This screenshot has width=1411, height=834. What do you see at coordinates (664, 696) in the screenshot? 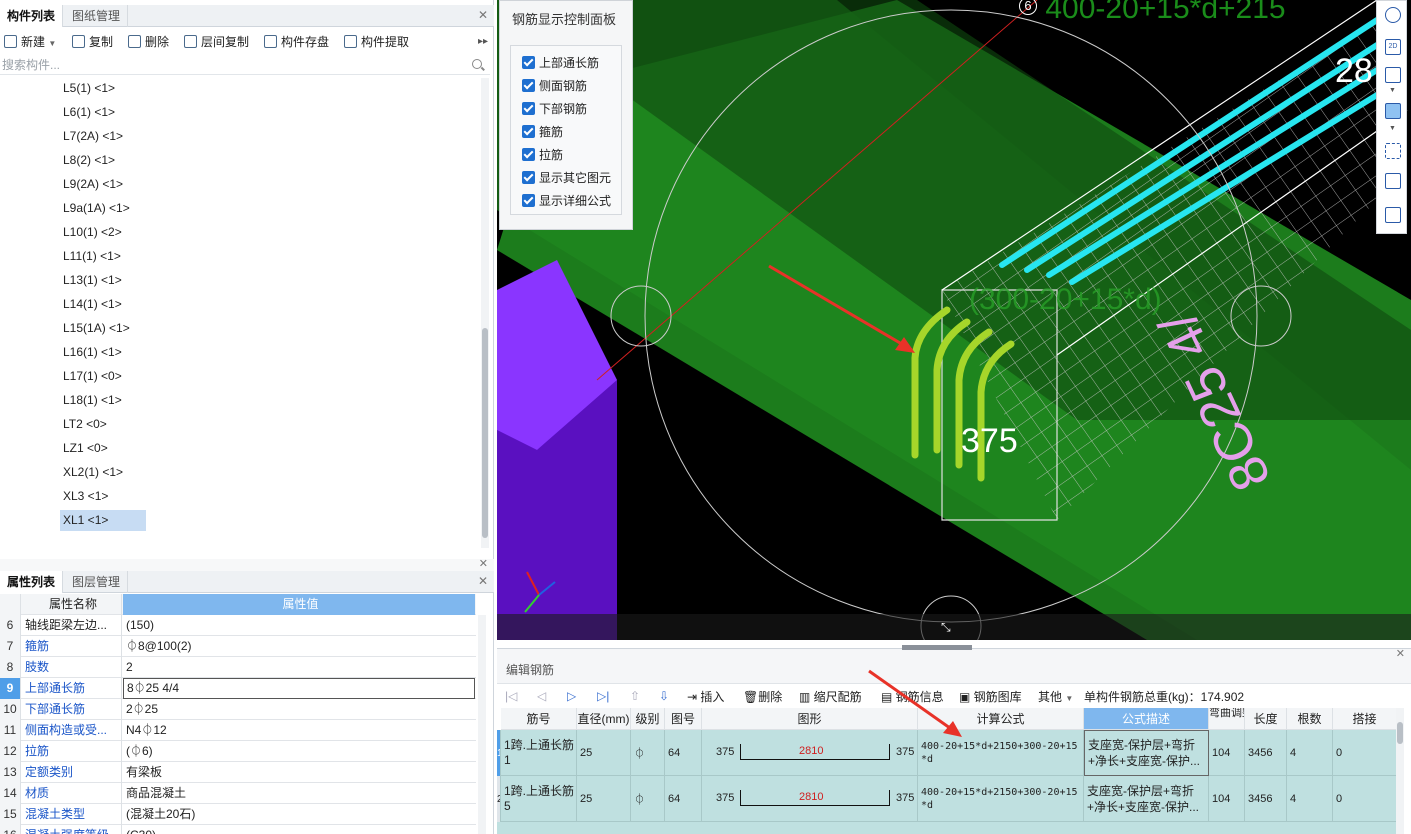
I see `move-down-icon: ⇩` at bounding box center [664, 696].